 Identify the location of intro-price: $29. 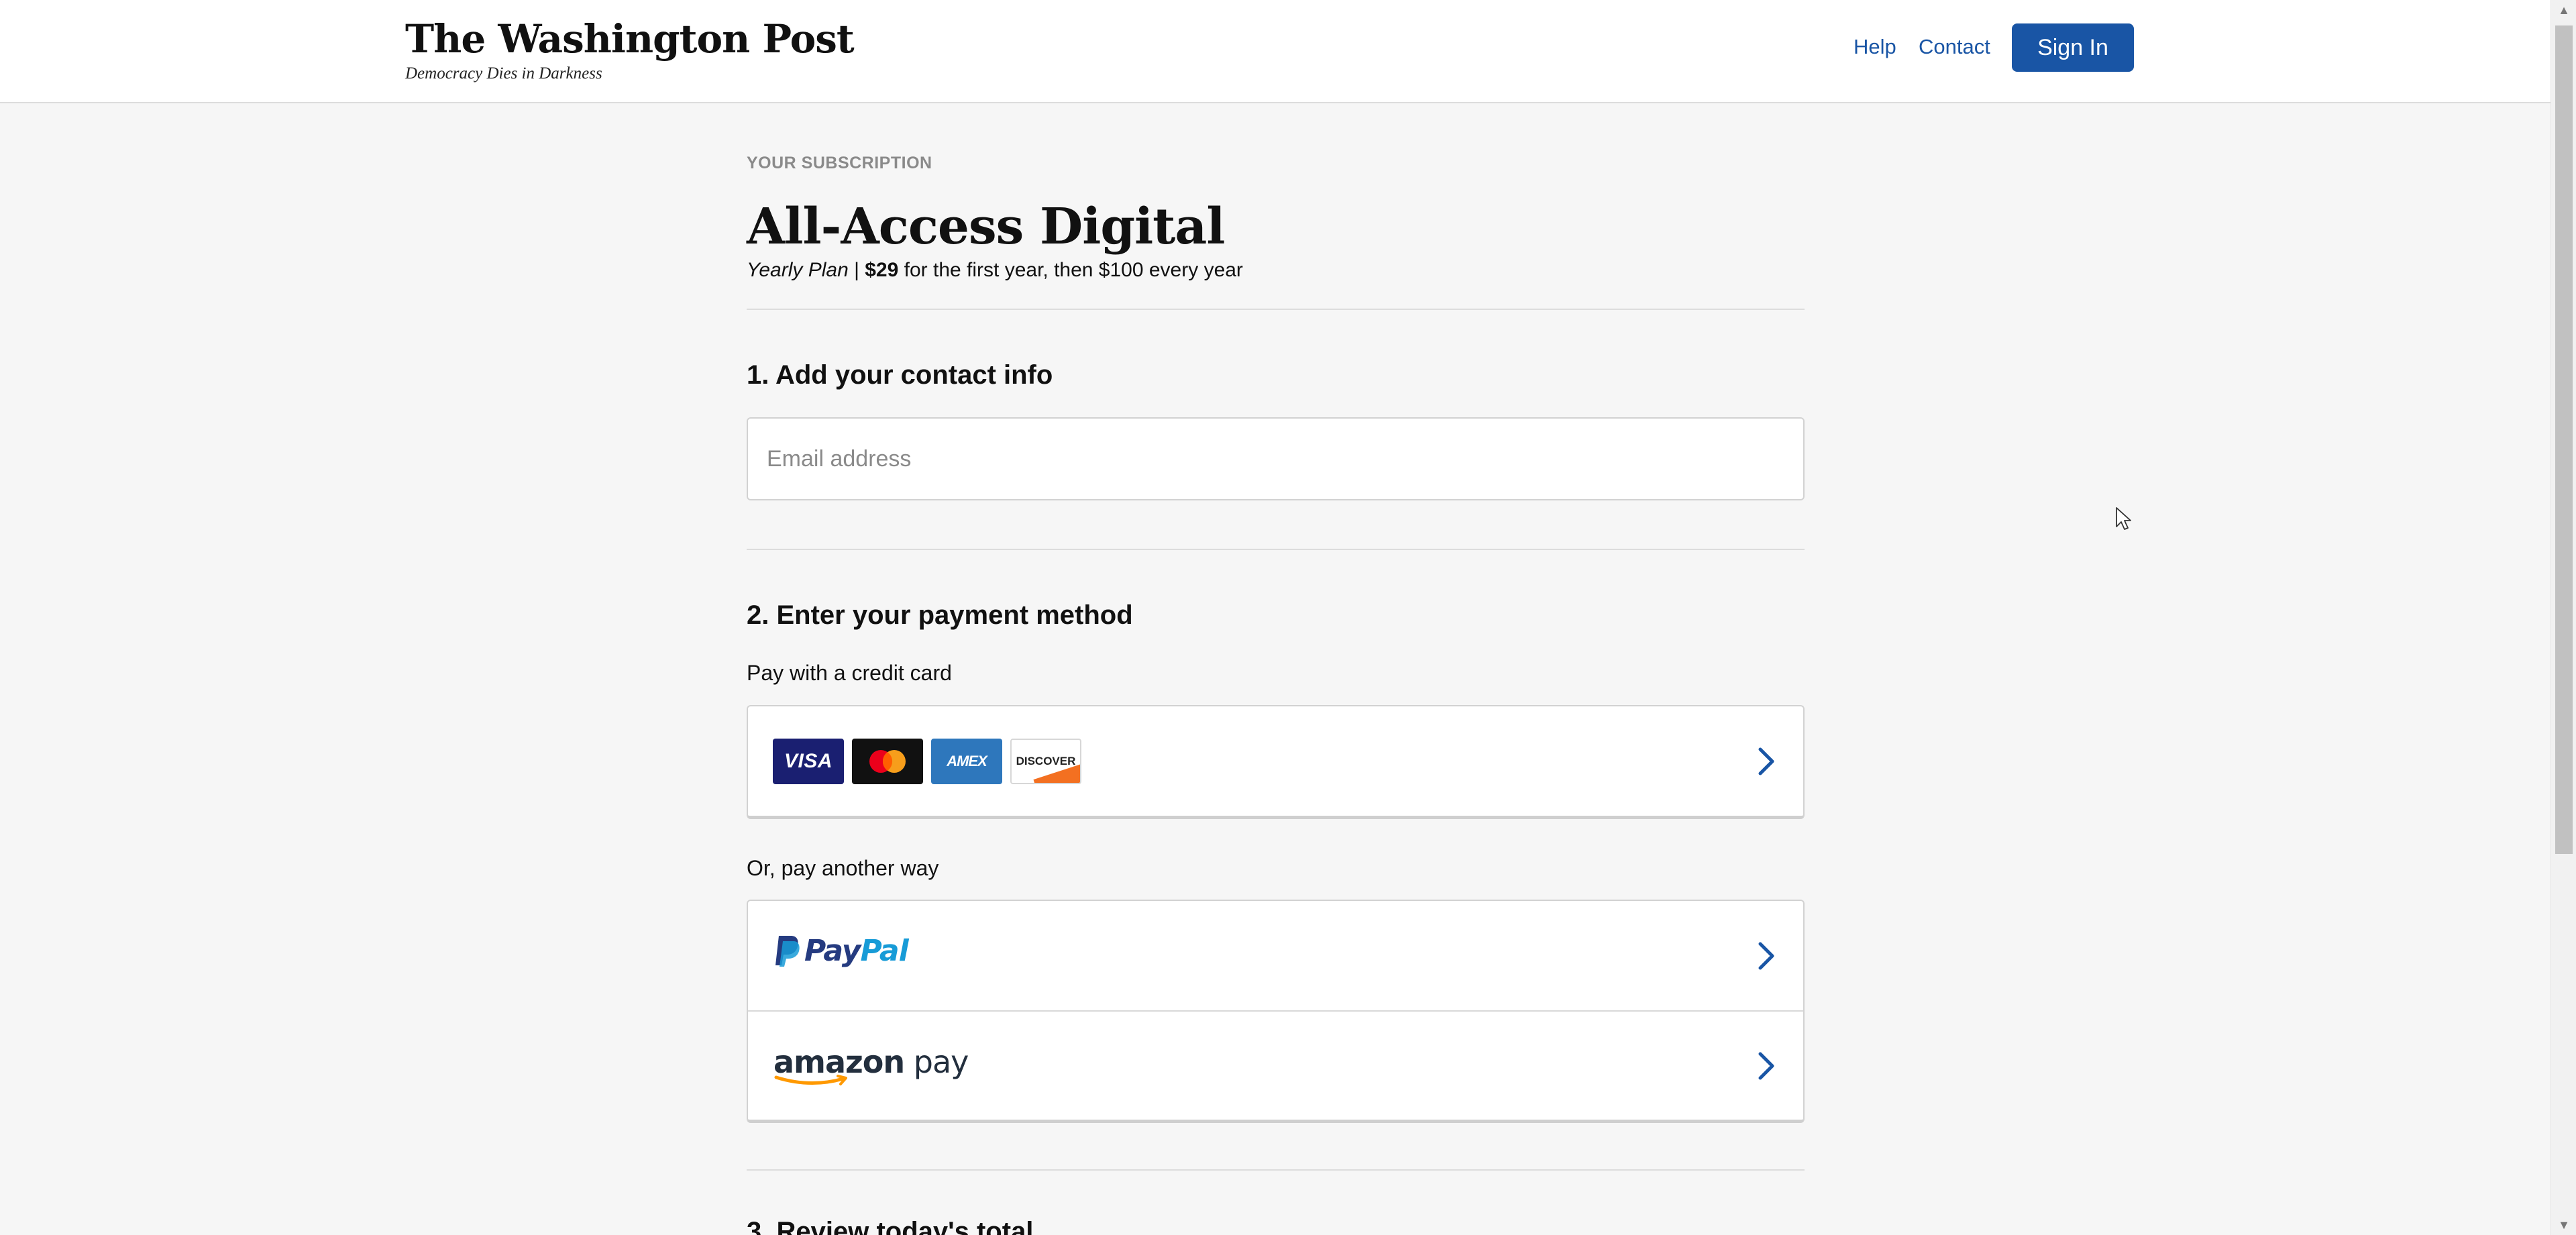
(882, 270).